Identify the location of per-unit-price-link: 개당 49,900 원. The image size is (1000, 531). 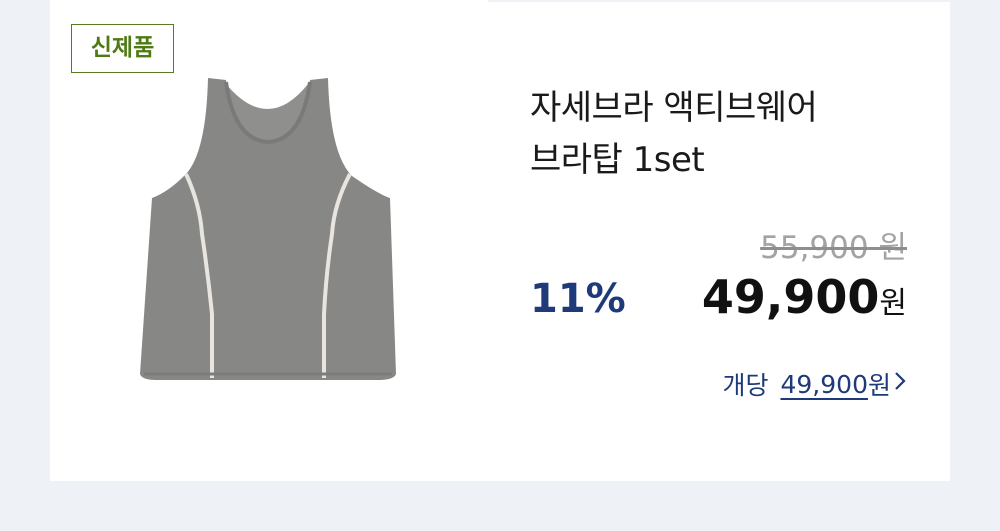
(814, 384).